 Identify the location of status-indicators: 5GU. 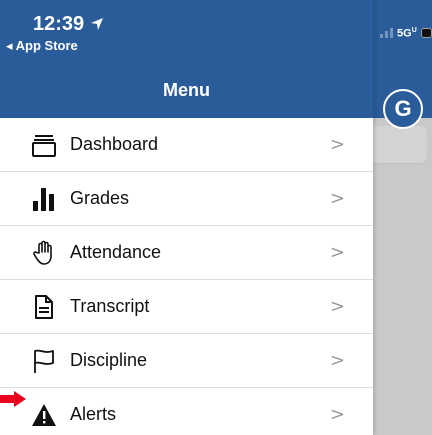
(402, 33).